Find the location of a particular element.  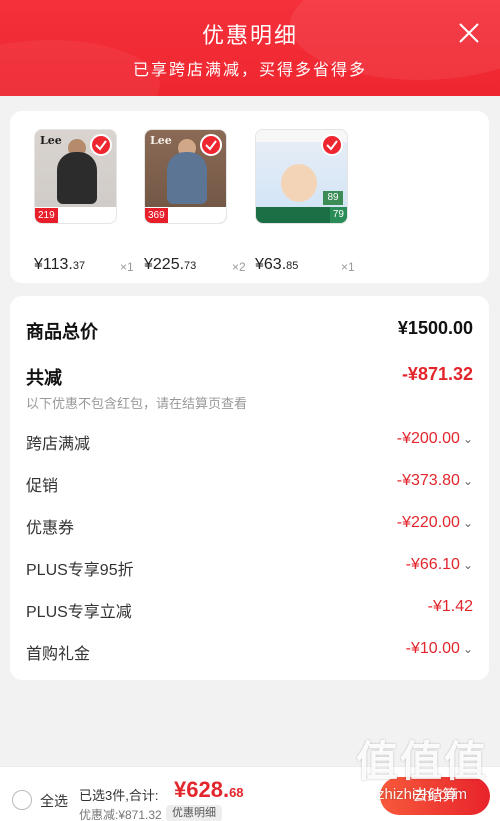

bottom-bar: 全选 已选3件,合计: ¥628.68 优惠减:¥871.32 优惠明细 去结算 is located at coordinates (250, 793).